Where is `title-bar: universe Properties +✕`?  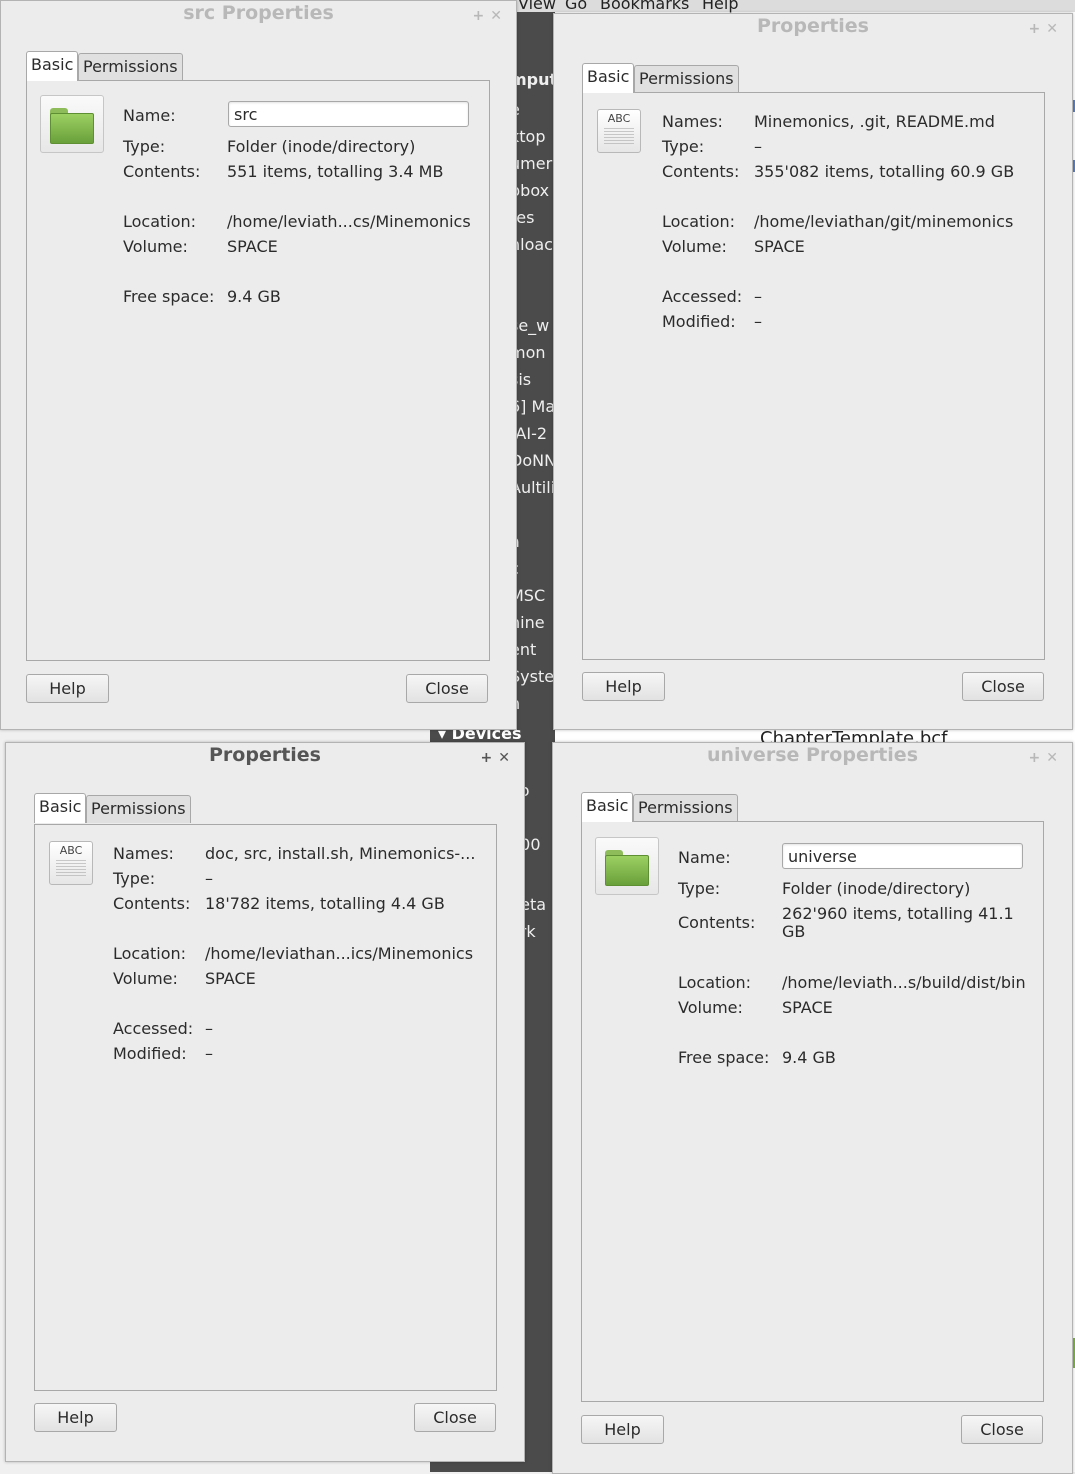
title-bar: universe Properties +✕ is located at coordinates (812, 756).